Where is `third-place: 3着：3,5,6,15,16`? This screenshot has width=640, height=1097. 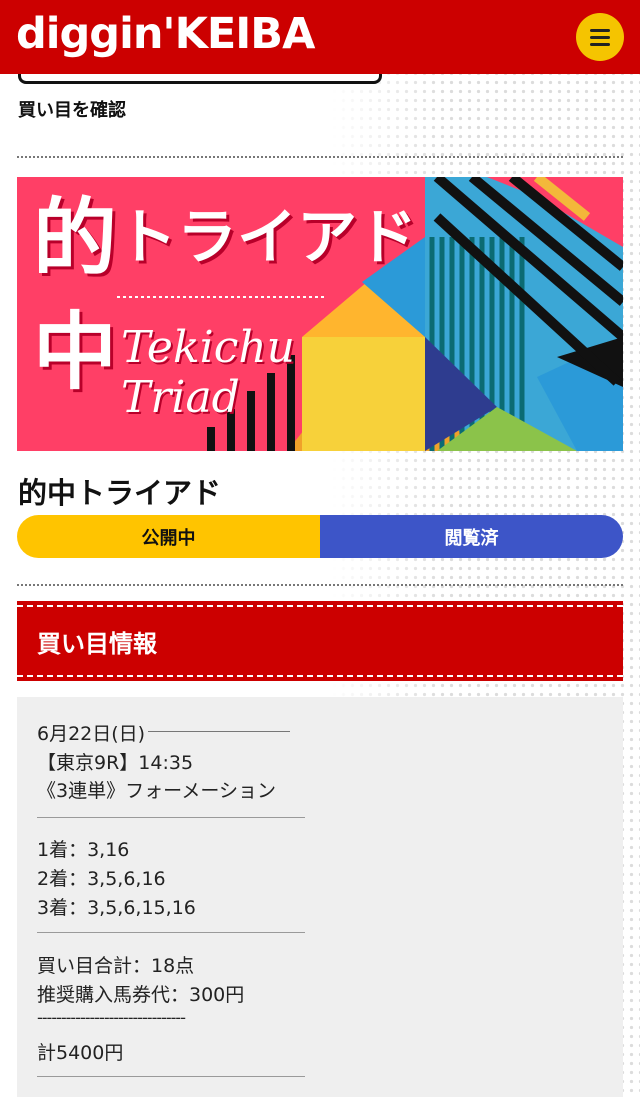
third-place: 3着：3,5,6,15,16 is located at coordinates (116, 908).